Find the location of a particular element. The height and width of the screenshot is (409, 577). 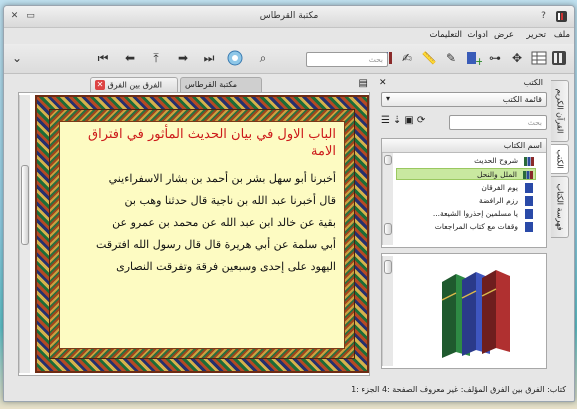

search-icon: ⌕ is located at coordinates (263, 58).